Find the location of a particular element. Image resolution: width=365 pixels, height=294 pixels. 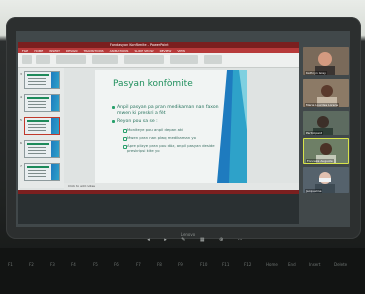

paragraph-group is located at coordinates (105, 59).